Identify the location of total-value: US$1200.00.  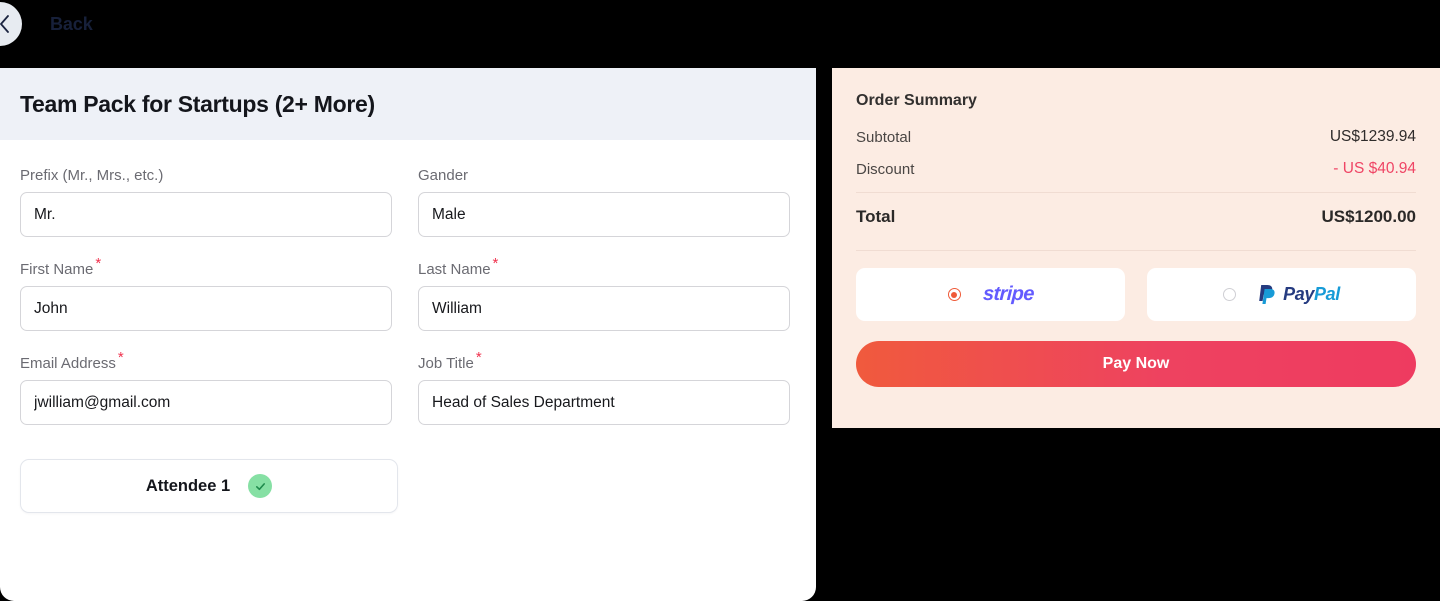
(1368, 216).